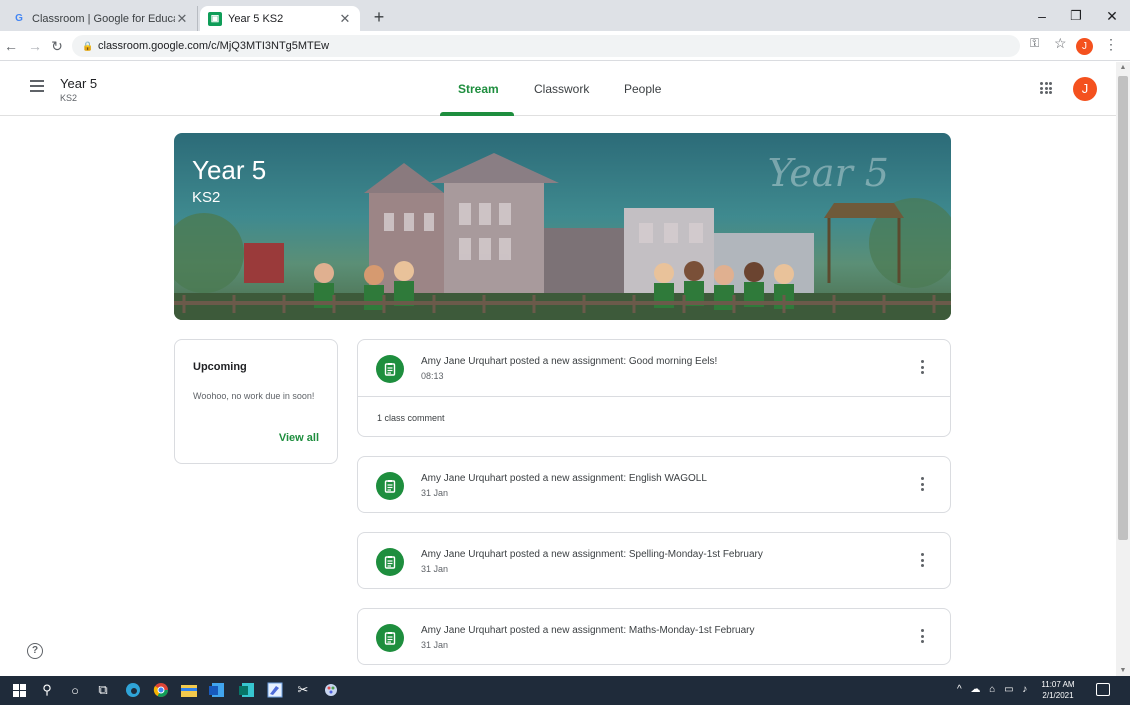 The image size is (1130, 705). What do you see at coordinates (1085, 89) in the screenshot?
I see `account-avatar: J` at bounding box center [1085, 89].